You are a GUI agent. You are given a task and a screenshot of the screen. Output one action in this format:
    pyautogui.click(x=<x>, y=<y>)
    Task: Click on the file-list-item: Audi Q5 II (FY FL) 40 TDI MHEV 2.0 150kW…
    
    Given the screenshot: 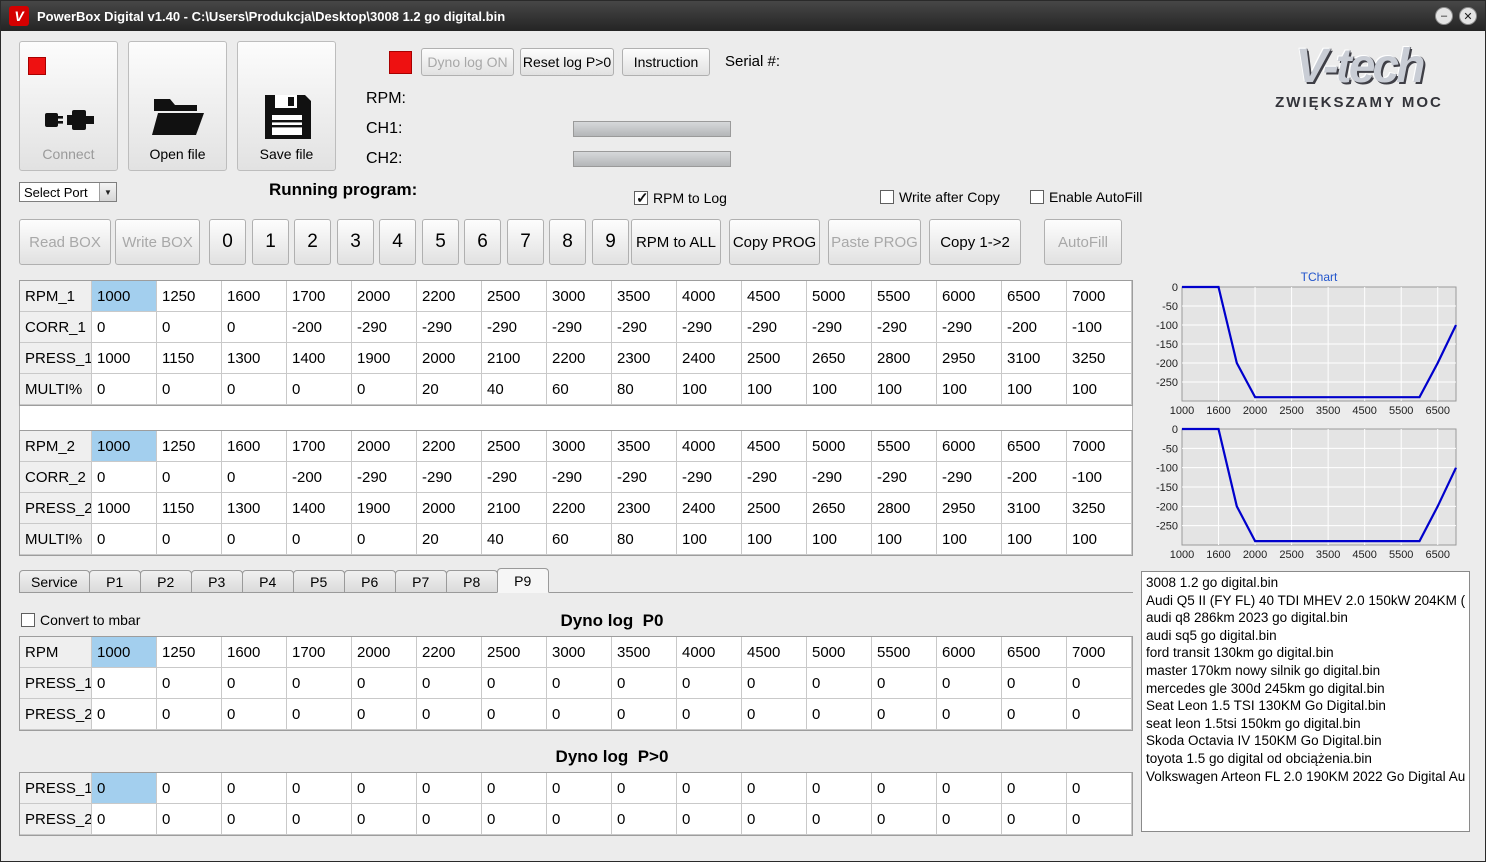 What is the action you would take?
    pyautogui.click(x=1305, y=601)
    